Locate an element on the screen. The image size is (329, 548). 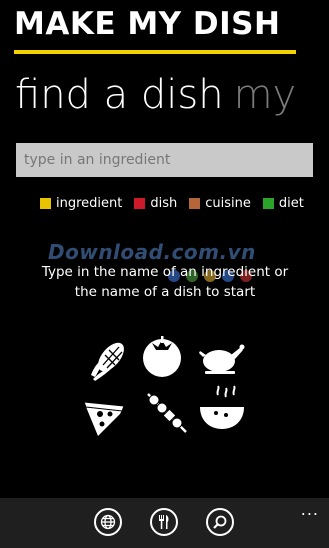
ingredient-search-input is located at coordinates (164, 160).